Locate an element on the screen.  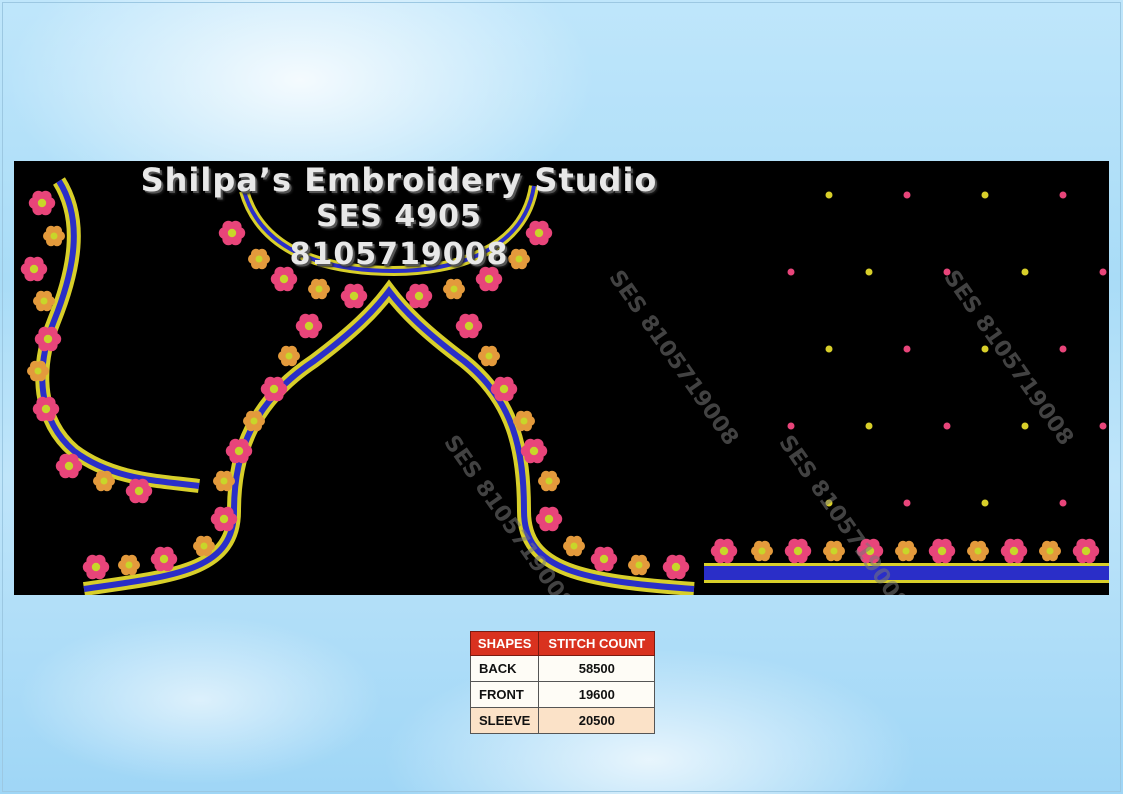
studio-name: Shilpa’s Embroidery Studio is located at coordinates (399, 180).